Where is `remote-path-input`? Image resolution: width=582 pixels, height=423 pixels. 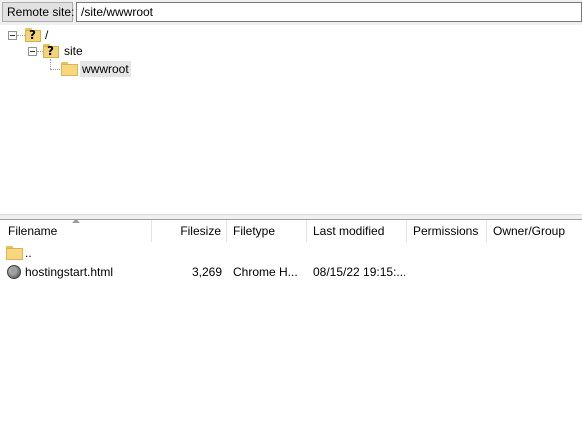 remote-path-input is located at coordinates (329, 12).